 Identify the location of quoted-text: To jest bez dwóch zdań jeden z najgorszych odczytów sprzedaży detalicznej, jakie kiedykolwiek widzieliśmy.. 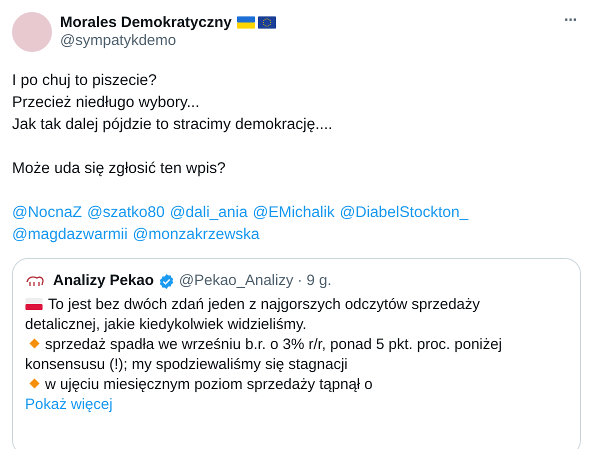
(253, 315).